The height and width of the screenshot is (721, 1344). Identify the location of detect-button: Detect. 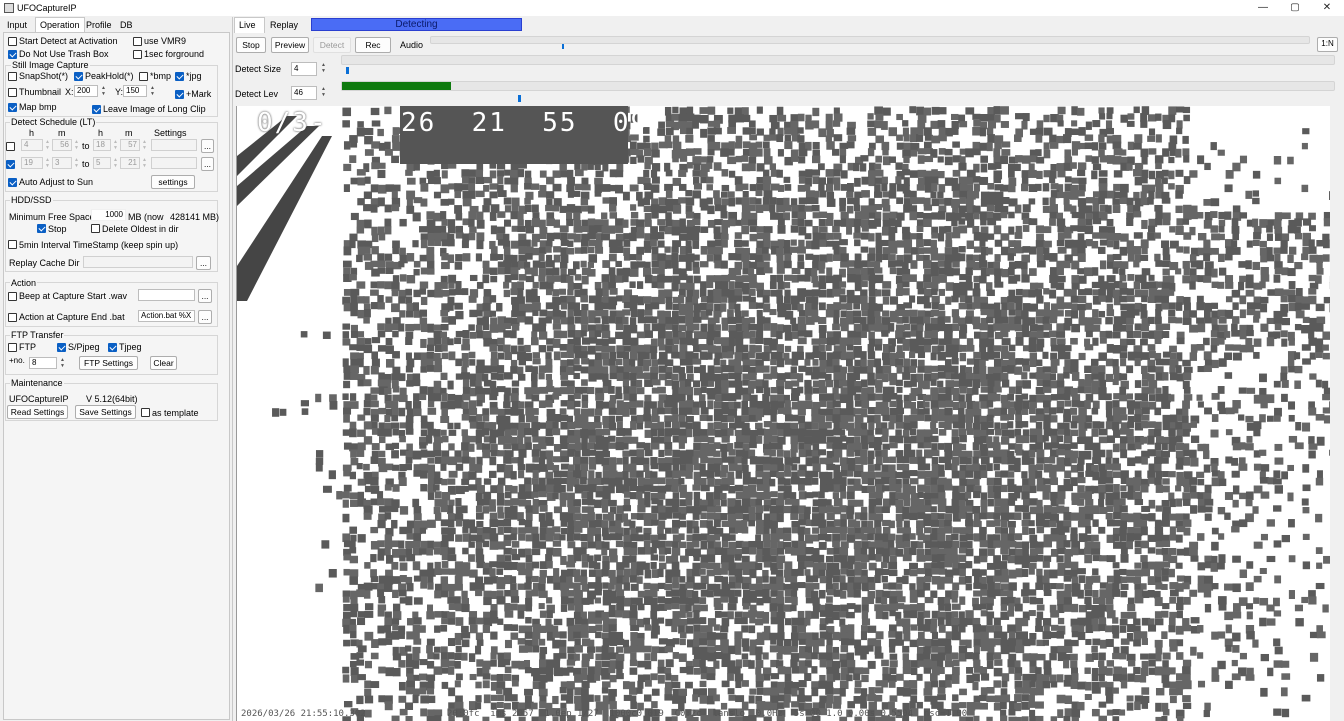
(332, 45).